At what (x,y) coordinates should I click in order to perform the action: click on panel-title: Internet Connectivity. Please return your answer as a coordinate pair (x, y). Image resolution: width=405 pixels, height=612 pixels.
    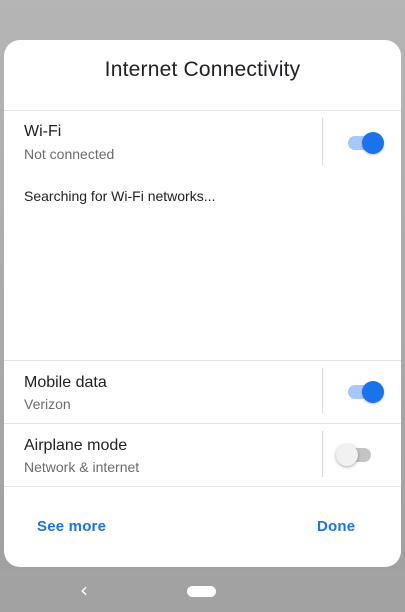
    Looking at the image, I should click on (202, 69).